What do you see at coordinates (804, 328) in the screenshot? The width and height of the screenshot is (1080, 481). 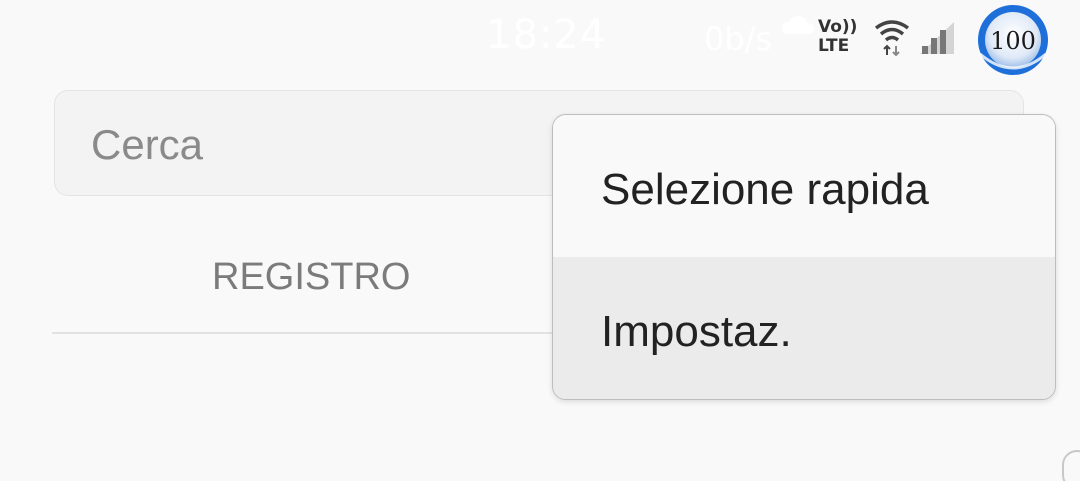 I see `menu-item-settings: Impostaz.` at bounding box center [804, 328].